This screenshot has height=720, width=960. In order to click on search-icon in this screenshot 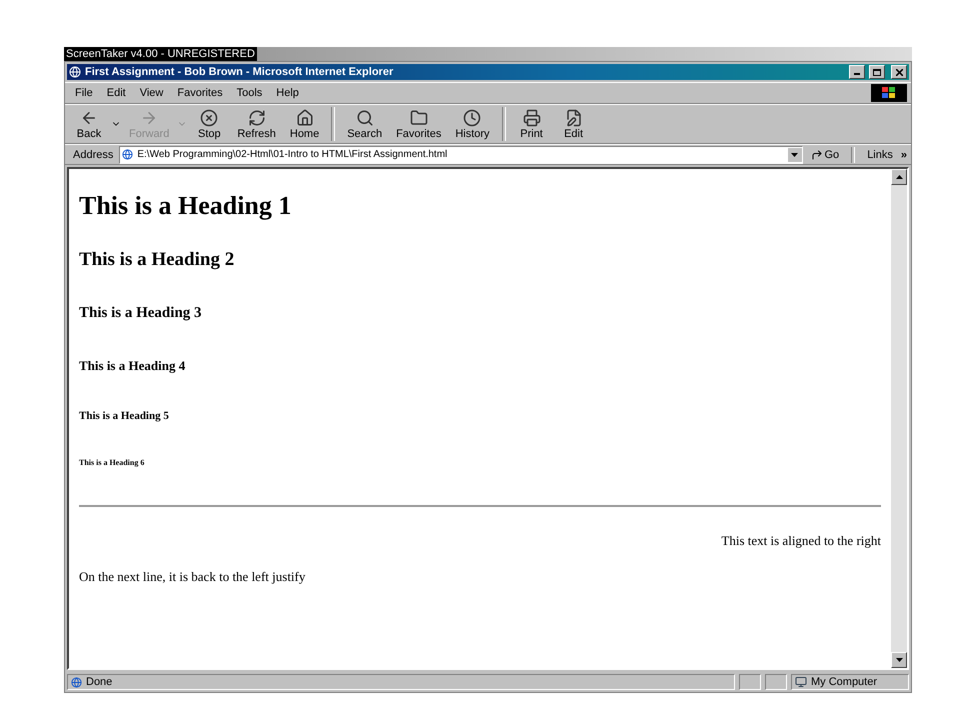, I will do `click(365, 117)`.